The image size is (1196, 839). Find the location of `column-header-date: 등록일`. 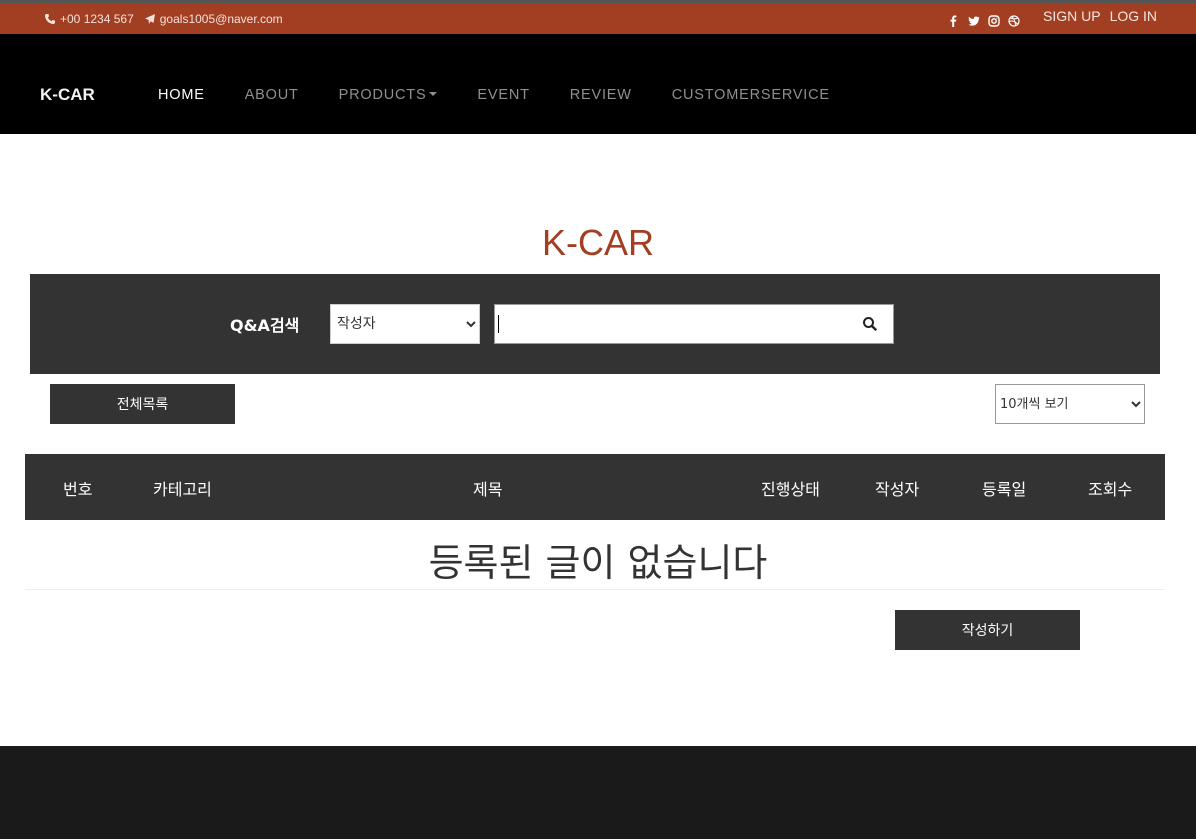

column-header-date: 등록일 is located at coordinates (1004, 489).